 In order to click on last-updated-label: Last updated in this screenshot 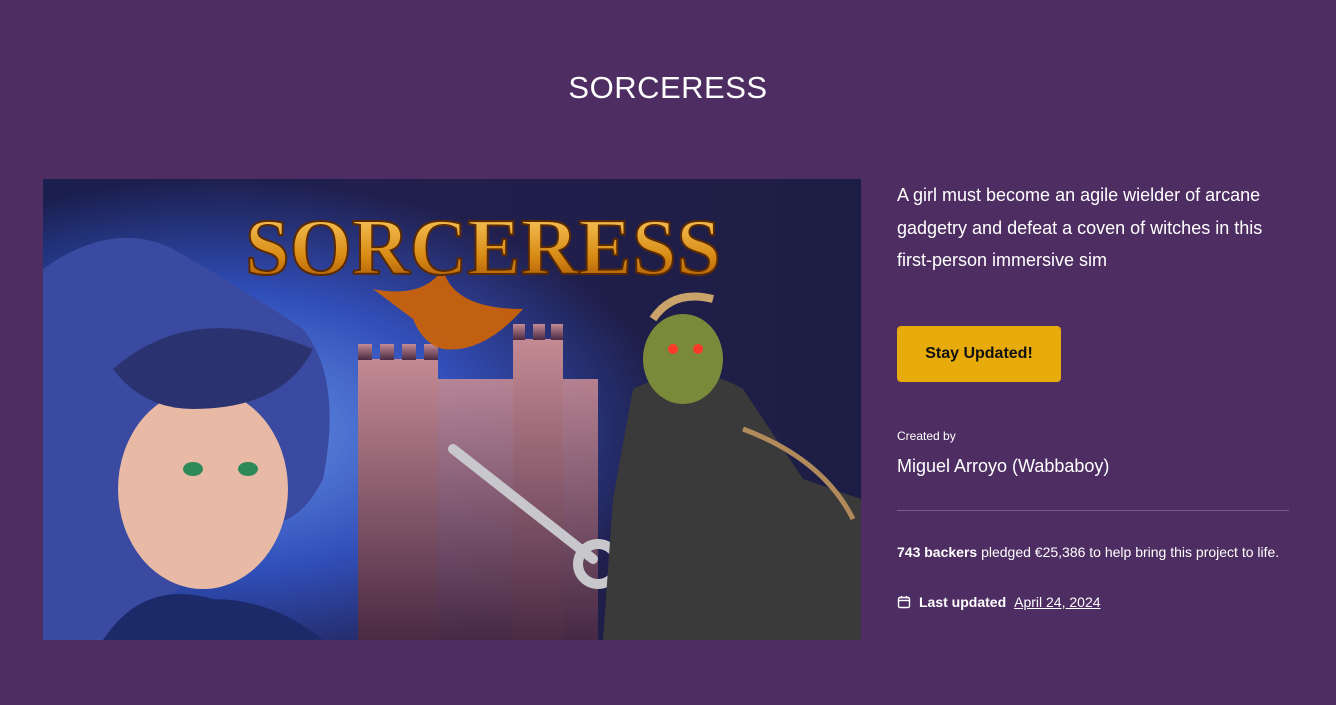, I will do `click(963, 602)`.